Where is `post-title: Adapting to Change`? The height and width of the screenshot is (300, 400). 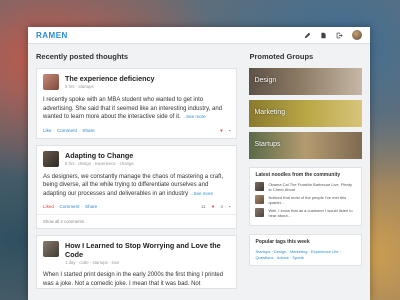
post-title: Adapting to Change is located at coordinates (99, 155).